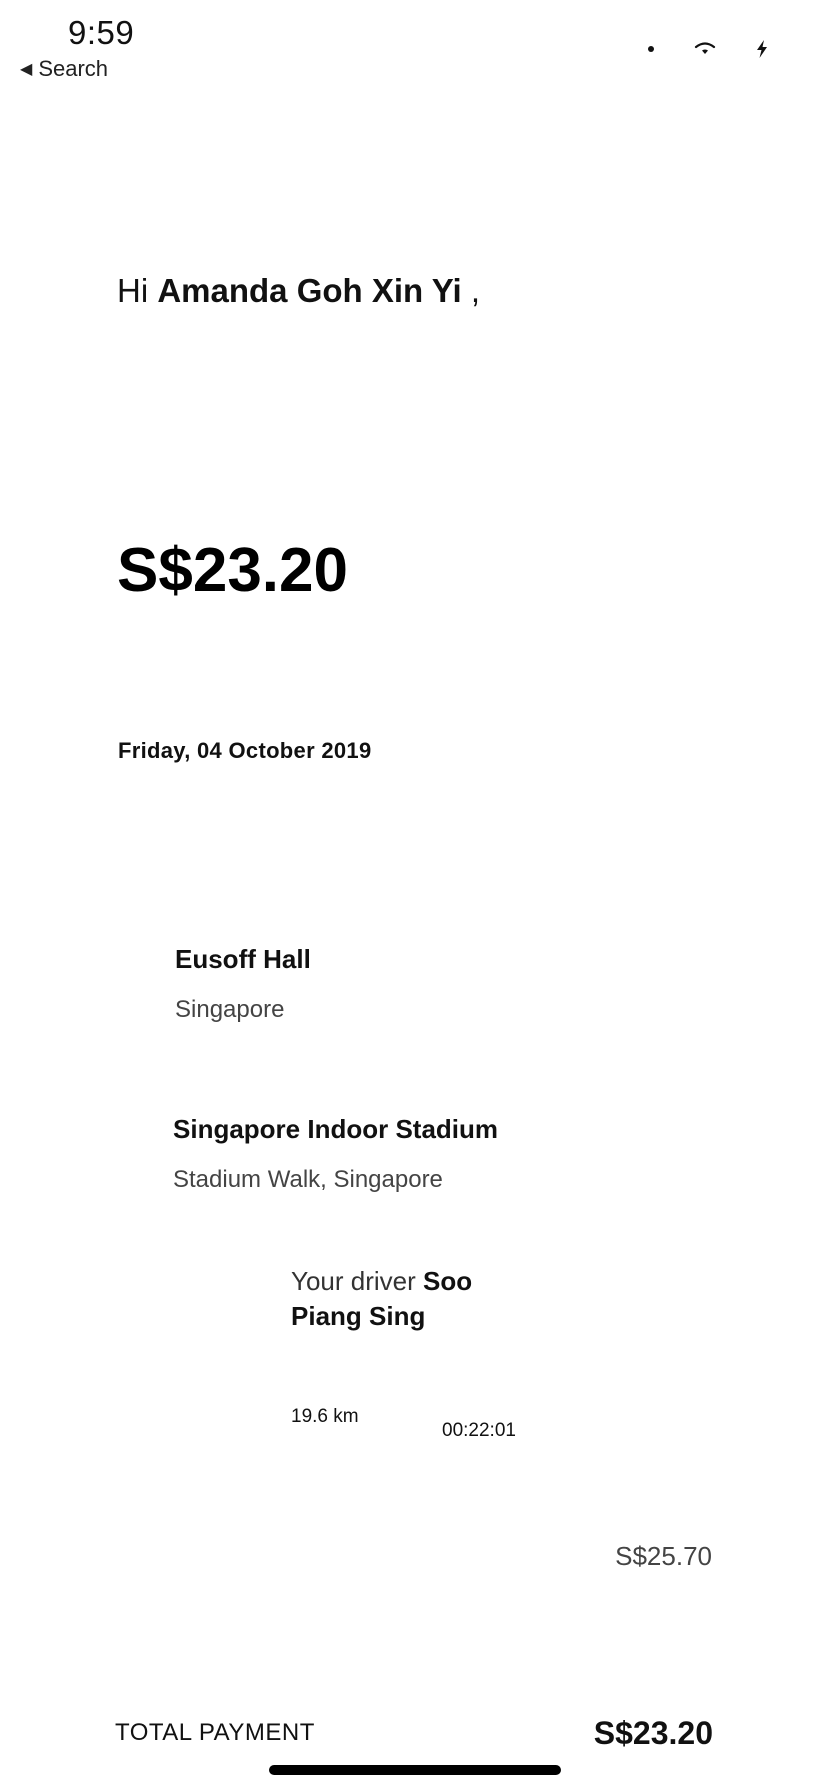 Image resolution: width=828 pixels, height=1792 pixels. What do you see at coordinates (415, 1770) in the screenshot?
I see `home-indicator` at bounding box center [415, 1770].